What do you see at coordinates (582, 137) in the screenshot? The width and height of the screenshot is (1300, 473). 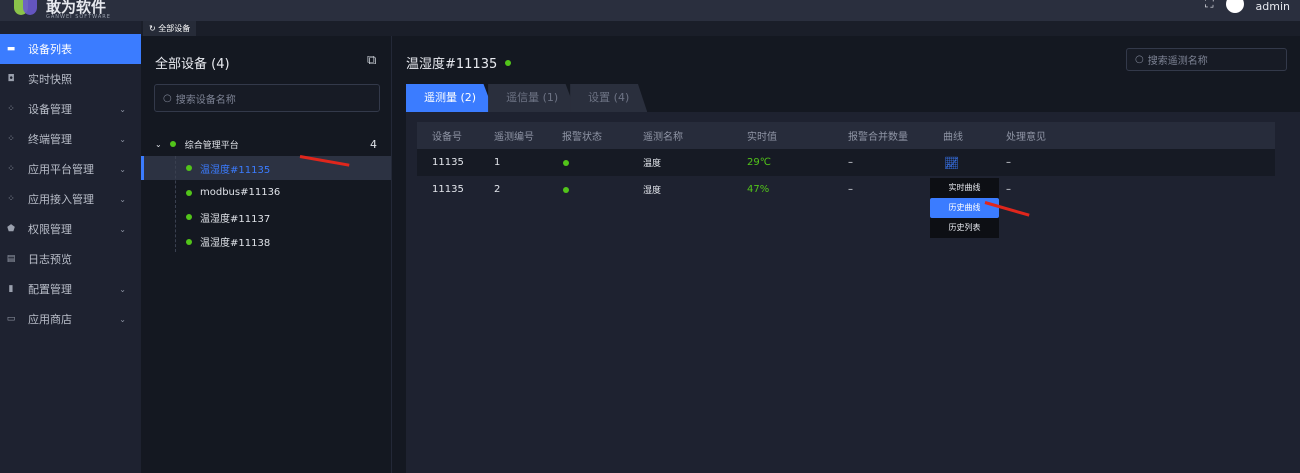 I see `column-header: 报警状态` at bounding box center [582, 137].